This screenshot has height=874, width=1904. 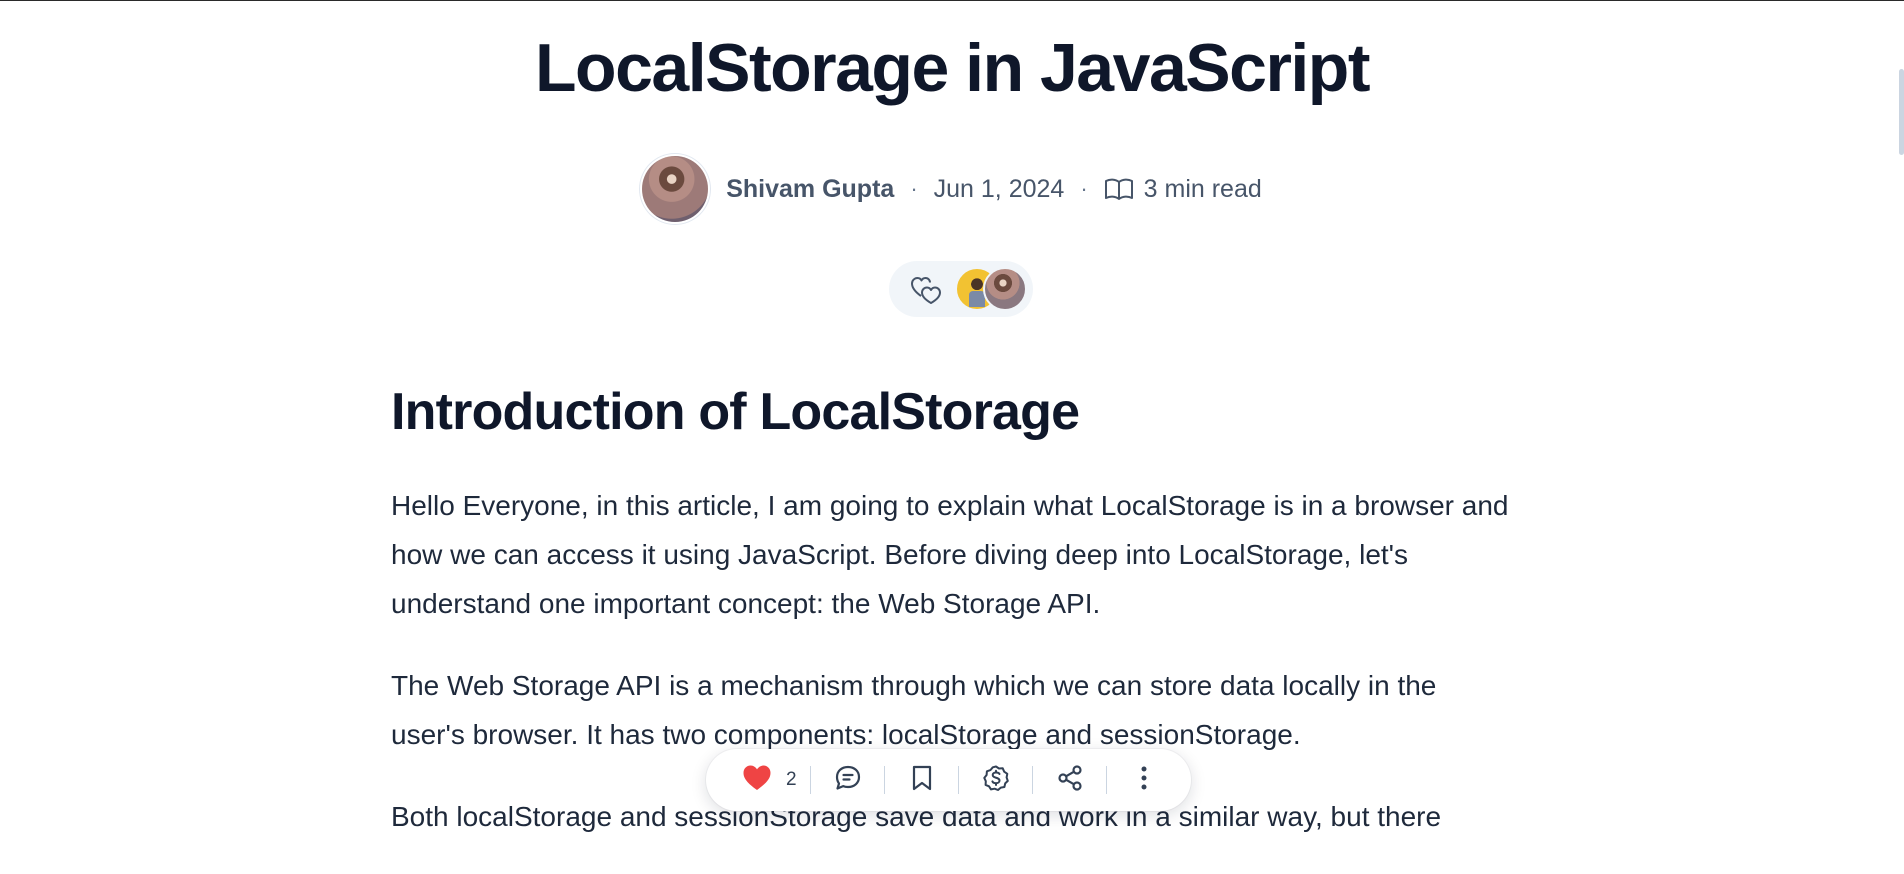 I want to click on sponsor-icon, so click(x=996, y=780).